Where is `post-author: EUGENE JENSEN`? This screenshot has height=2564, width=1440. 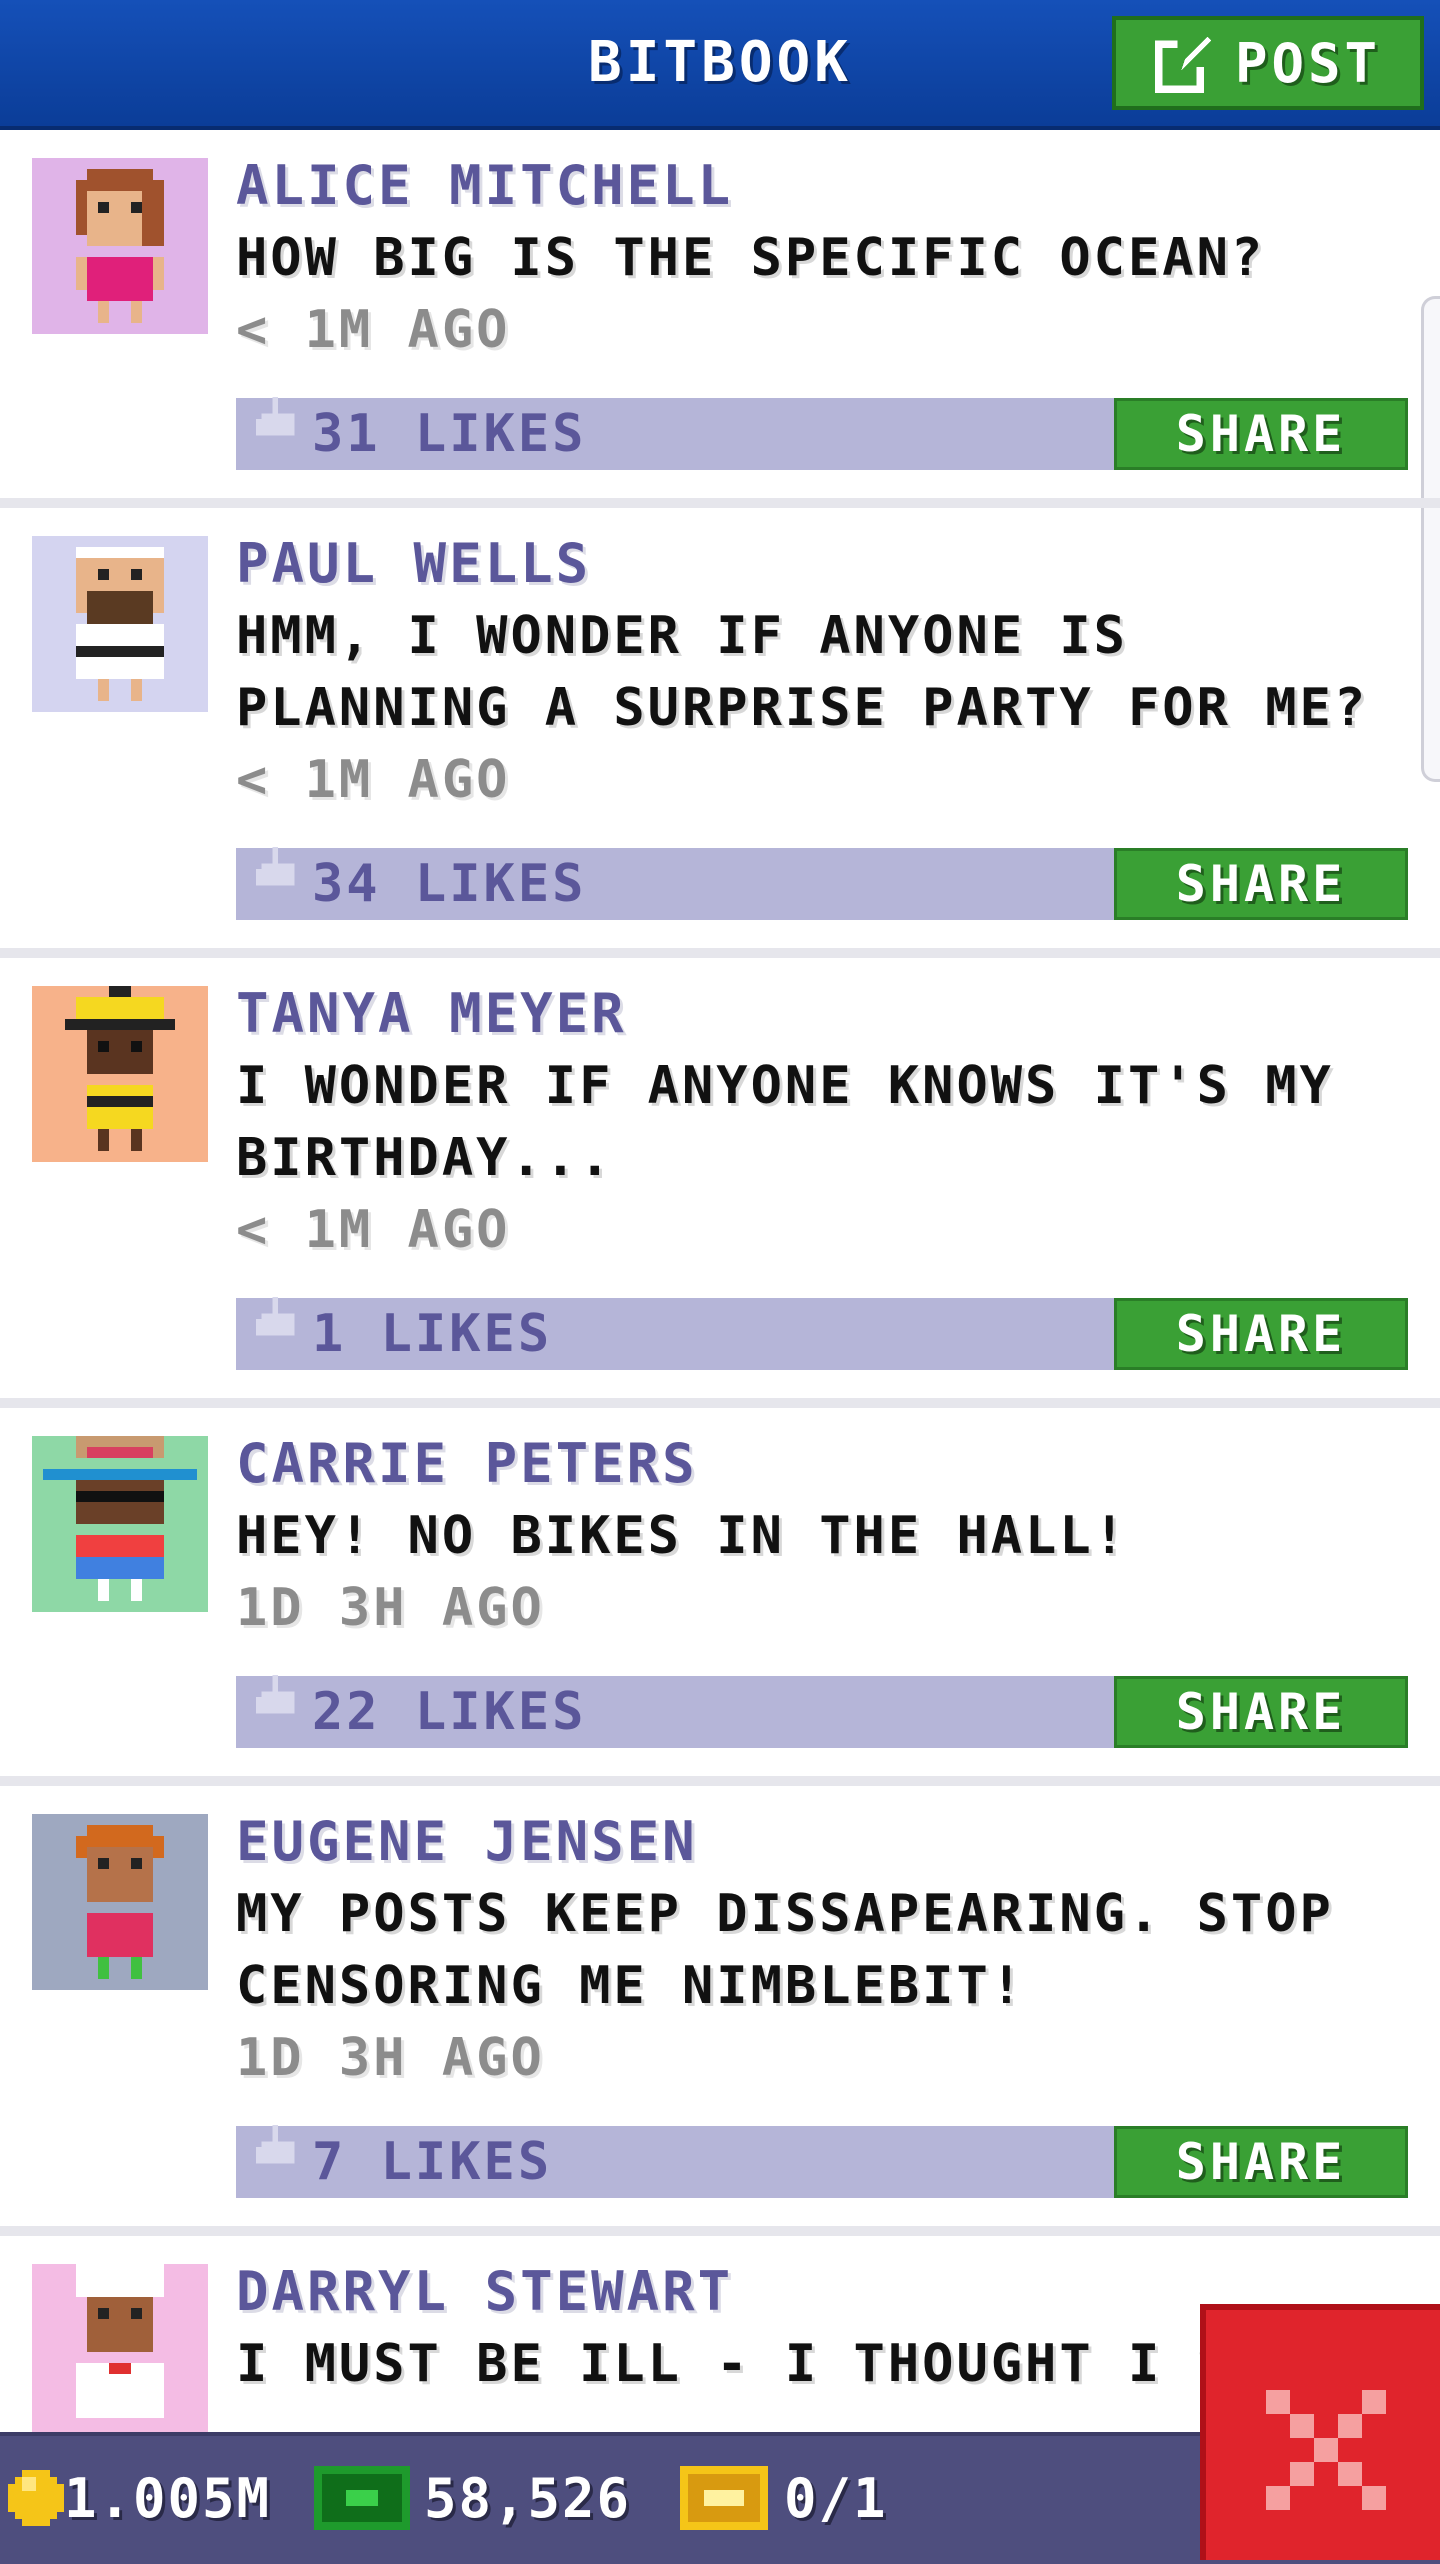
post-author: EUGENE JENSEN is located at coordinates (822, 1842).